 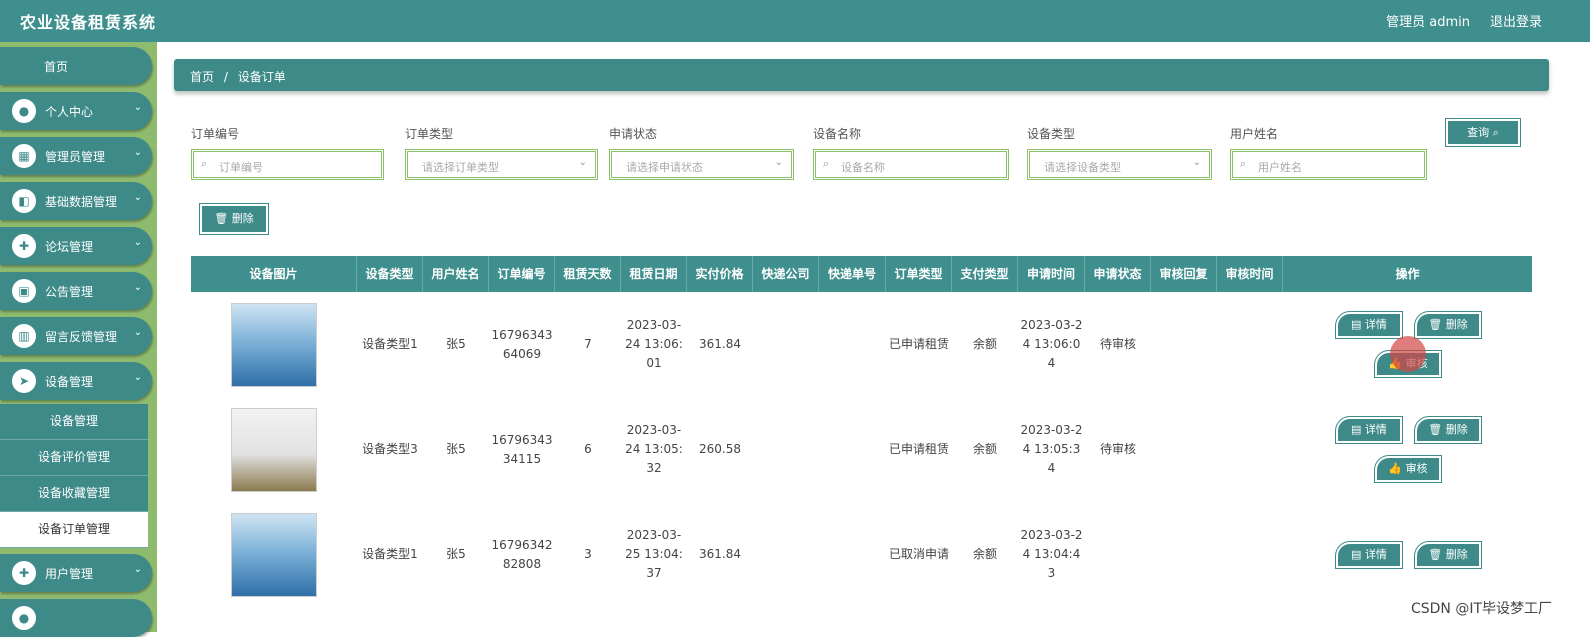 I want to click on search-button: 查询 ⌕, so click(x=1483, y=132).